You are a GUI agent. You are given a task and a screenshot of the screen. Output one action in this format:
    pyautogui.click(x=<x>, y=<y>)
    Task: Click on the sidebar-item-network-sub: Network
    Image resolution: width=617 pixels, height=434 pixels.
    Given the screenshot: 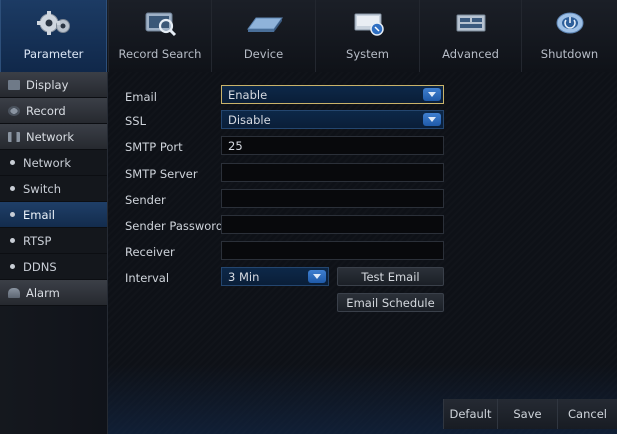 What is the action you would take?
    pyautogui.click(x=53, y=163)
    